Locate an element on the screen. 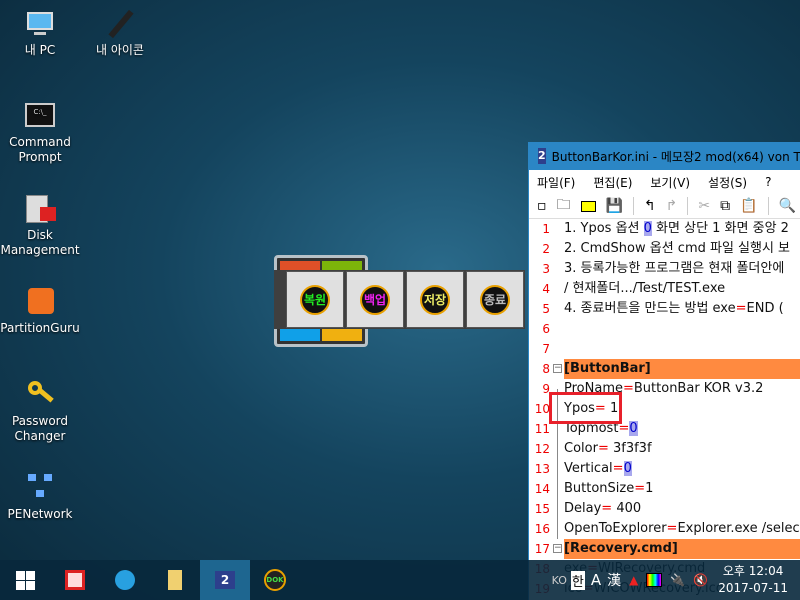  cut-icon: ✂ is located at coordinates (704, 206).